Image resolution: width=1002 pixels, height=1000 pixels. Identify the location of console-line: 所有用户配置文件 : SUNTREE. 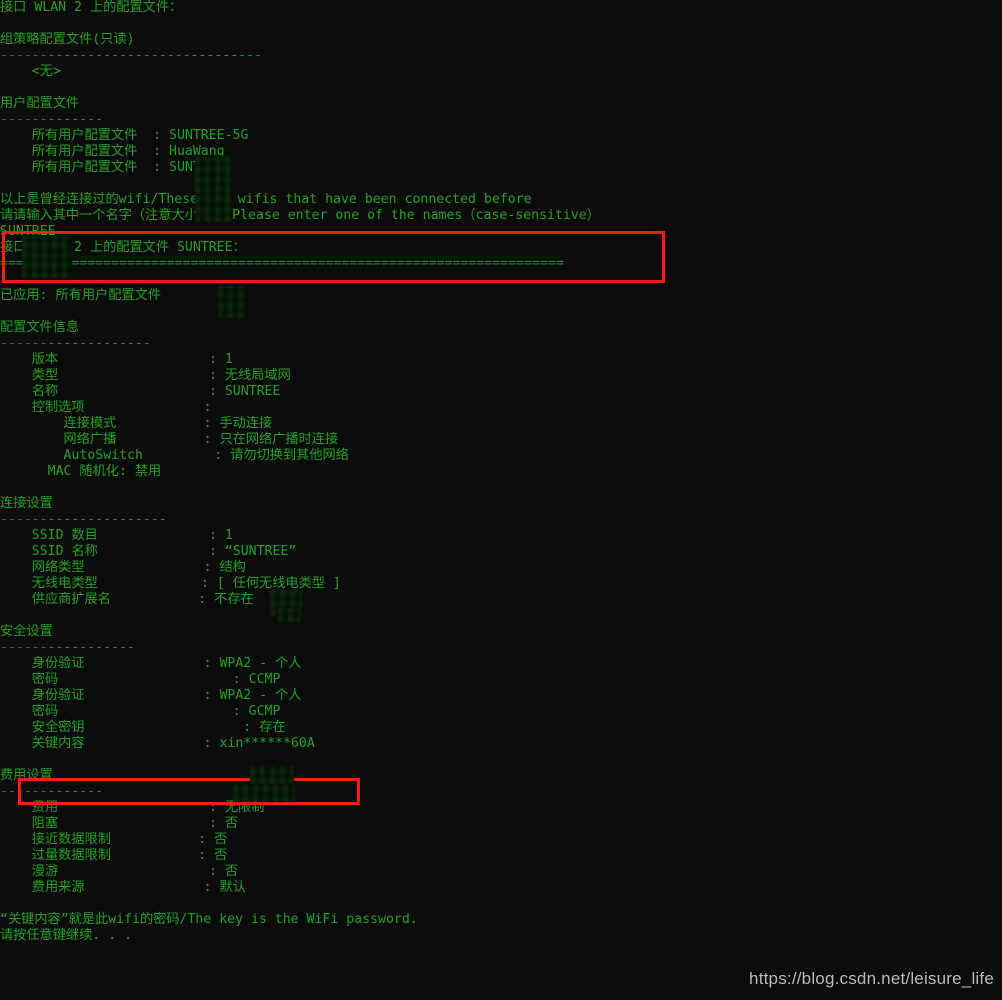
(112, 167).